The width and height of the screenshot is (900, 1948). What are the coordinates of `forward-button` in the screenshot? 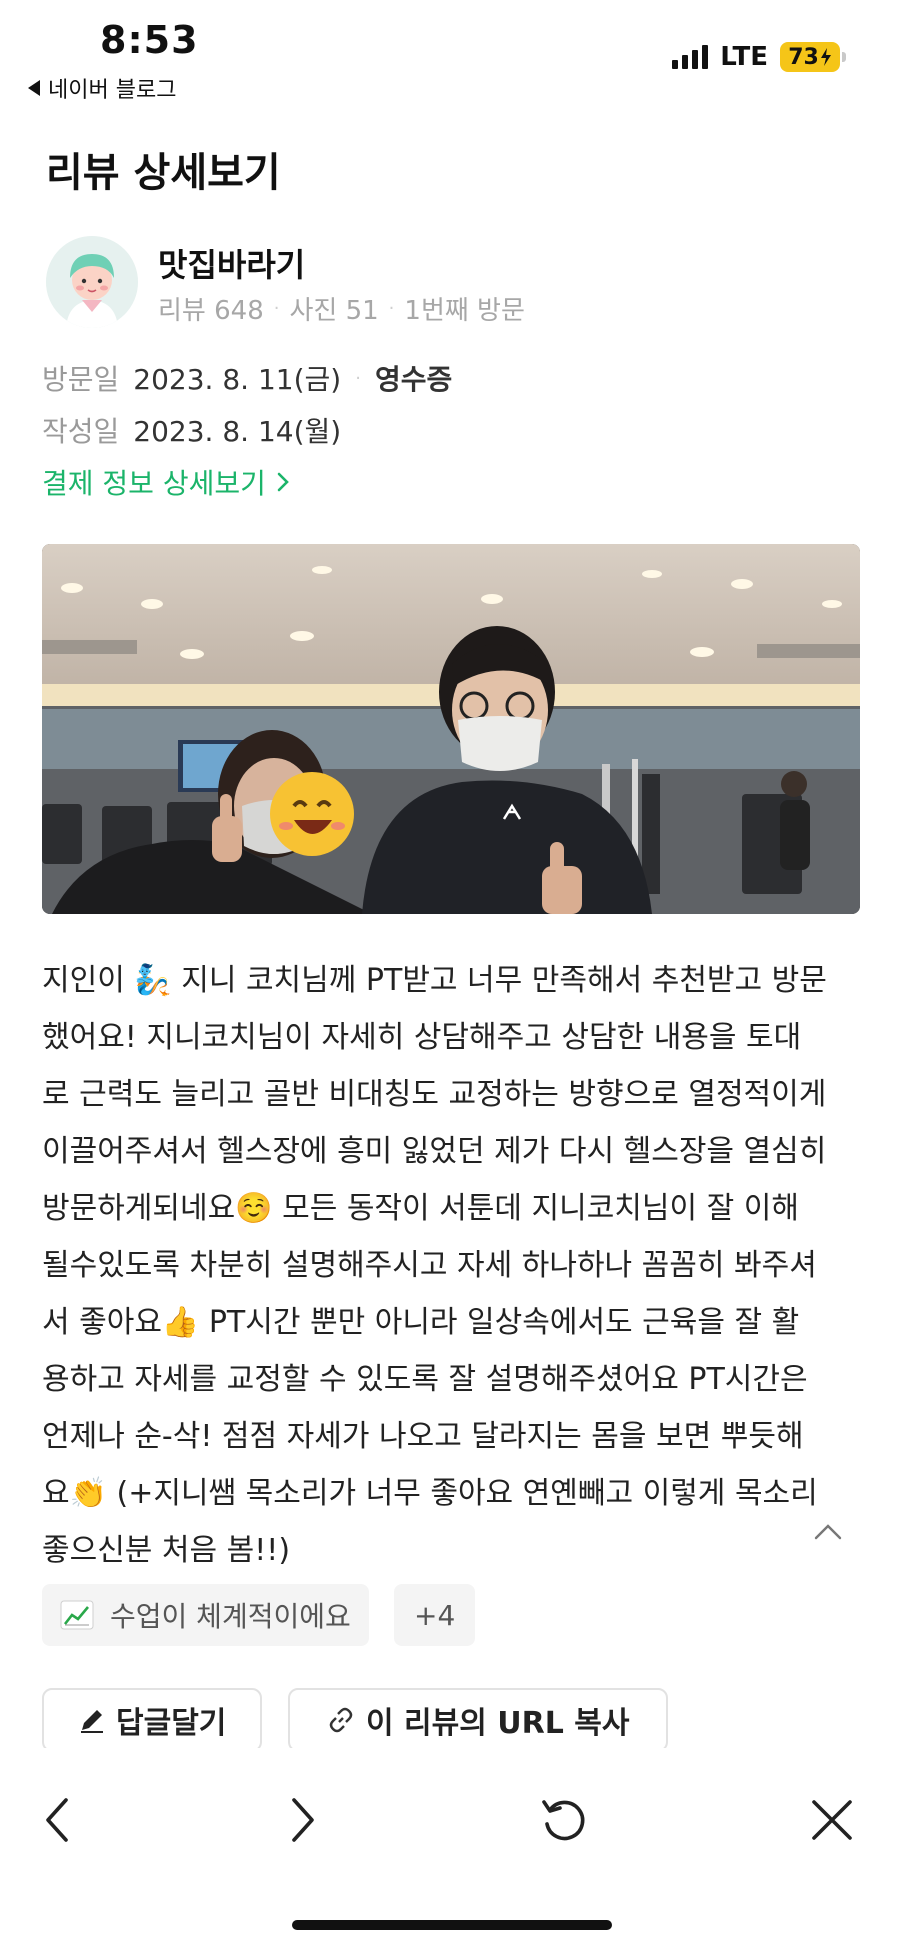 It's located at (302, 1820).